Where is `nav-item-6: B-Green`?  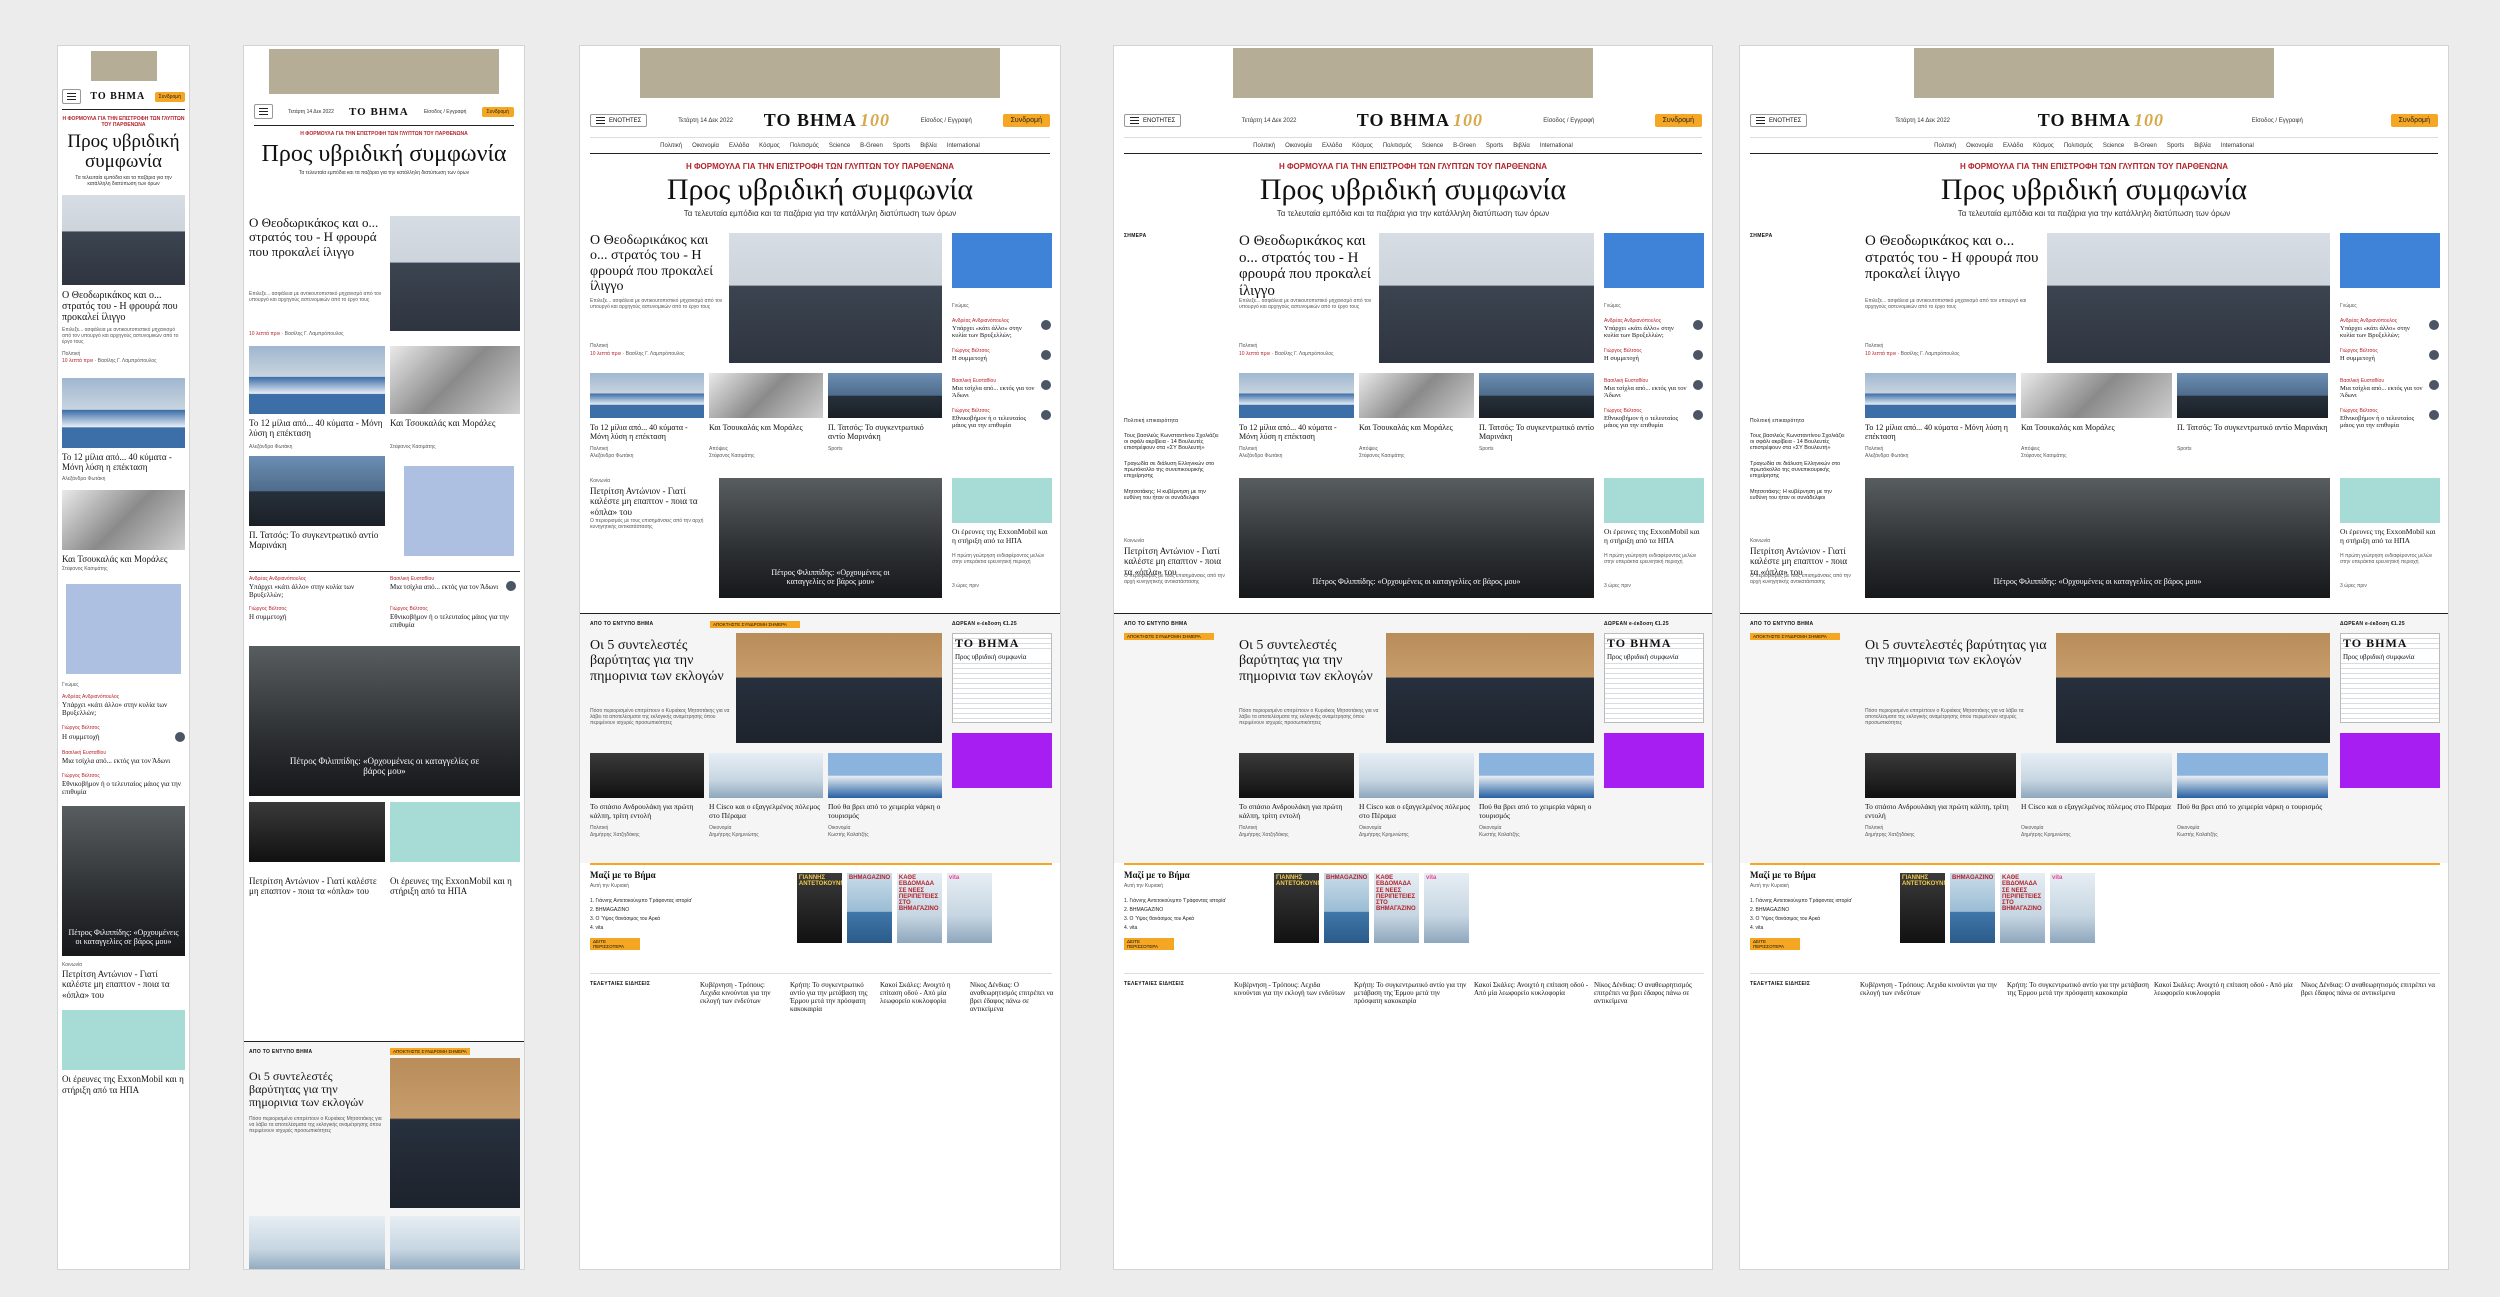 nav-item-6: B-Green is located at coordinates (2145, 146).